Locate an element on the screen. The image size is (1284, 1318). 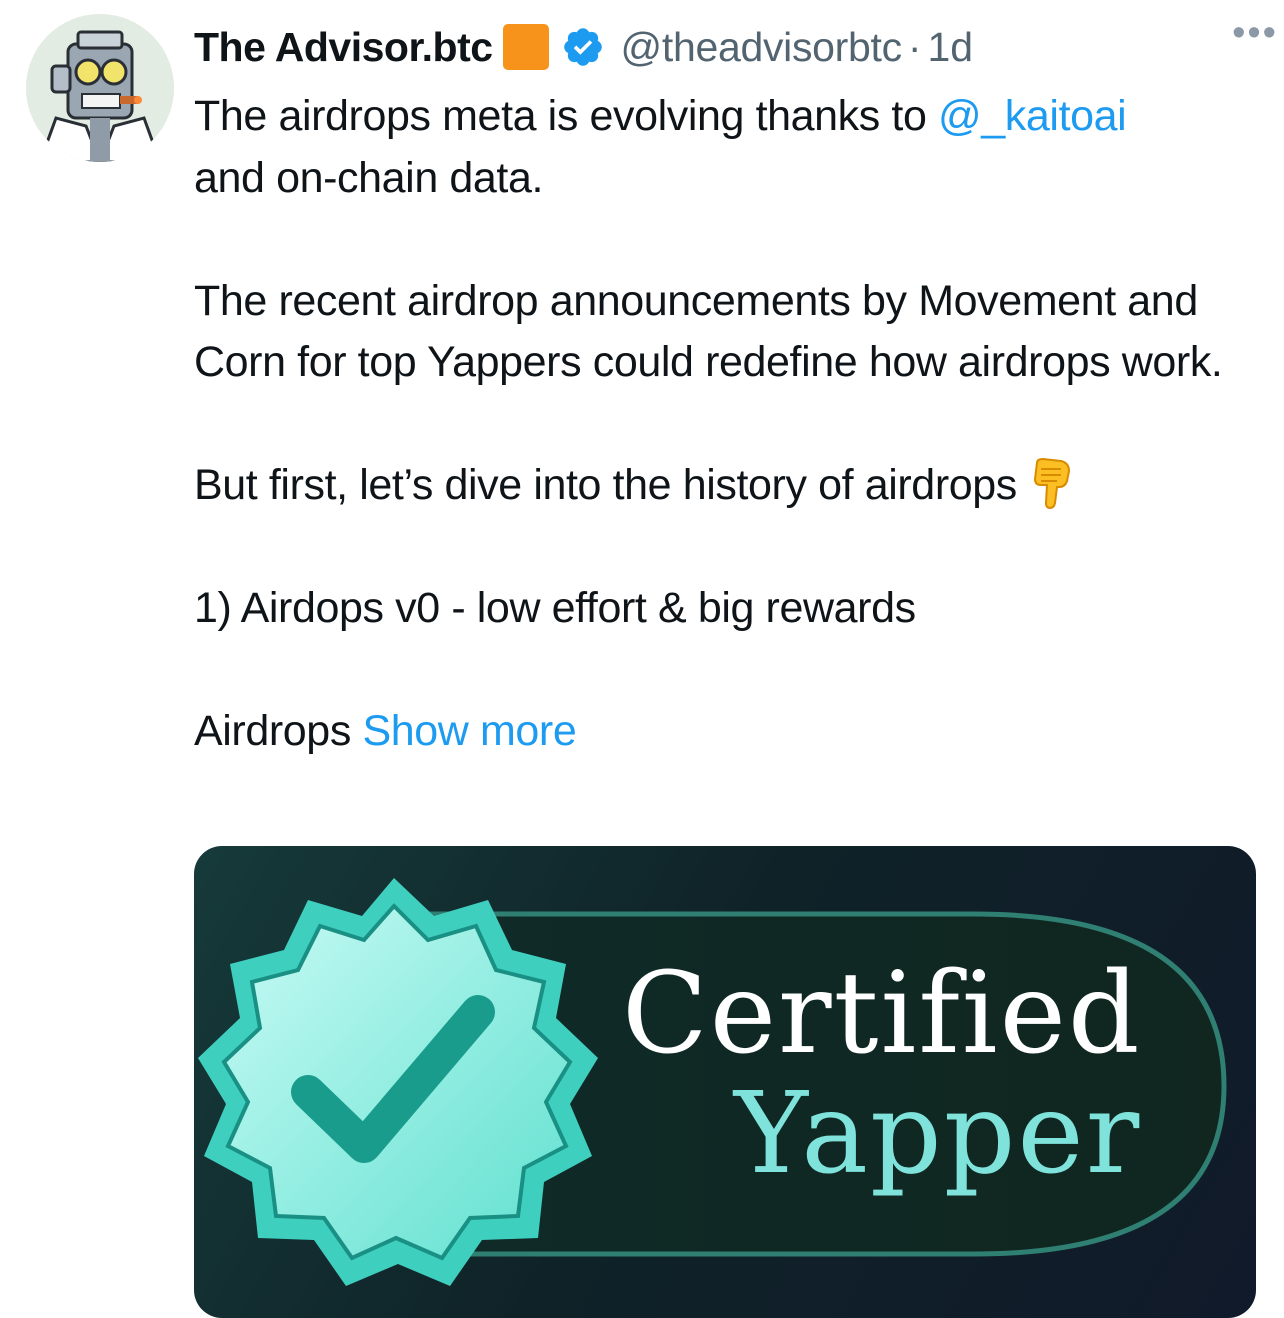
verified-badge-icon is located at coordinates (583, 47).